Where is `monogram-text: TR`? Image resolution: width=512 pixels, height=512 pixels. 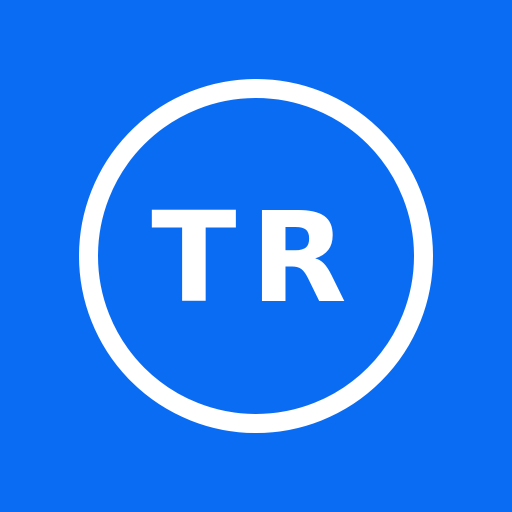 monogram-text: TR is located at coordinates (256, 258).